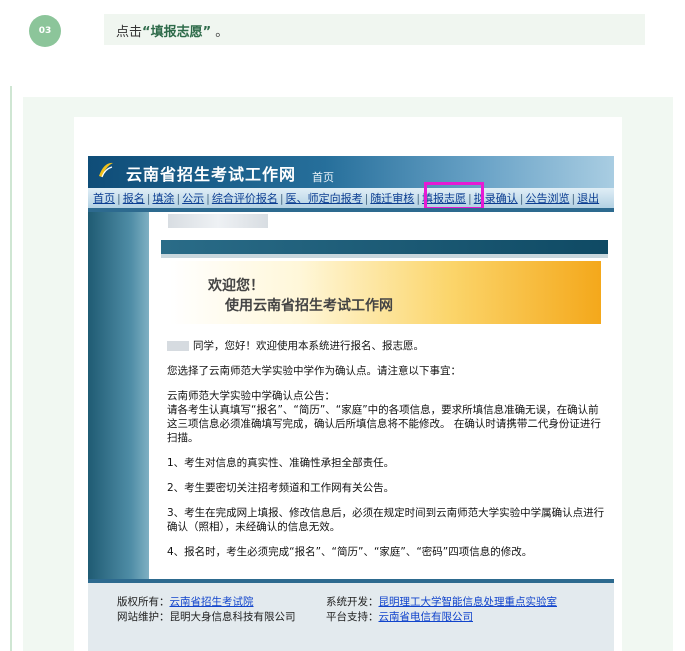 Image resolution: width=685 pixels, height=651 pixels. Describe the element at coordinates (374, 29) in the screenshot. I see `step-instruction: 点击“填报志愿” 。` at that location.